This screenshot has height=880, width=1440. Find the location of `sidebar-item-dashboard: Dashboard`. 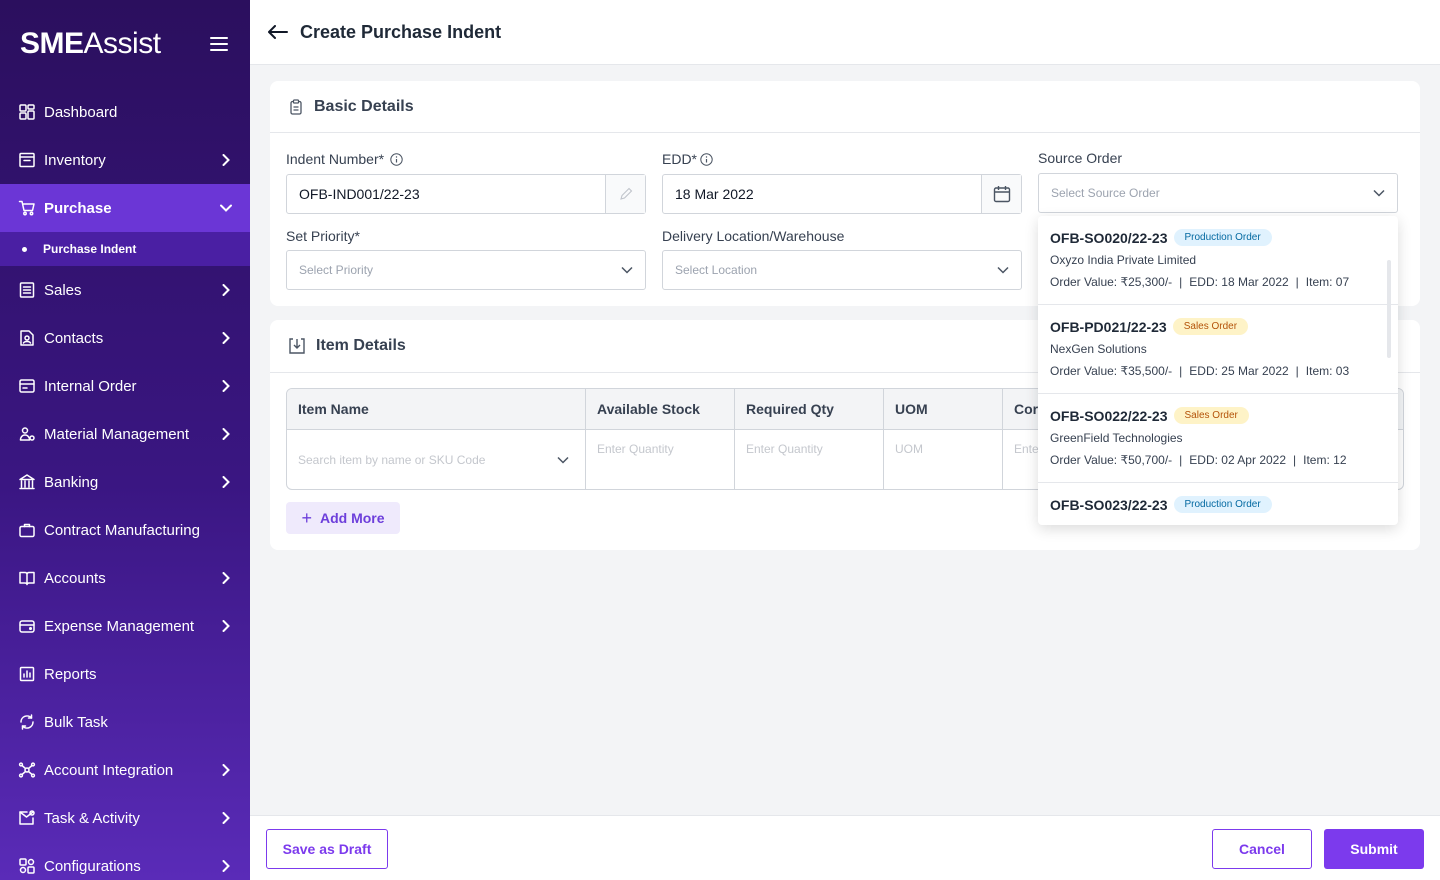

sidebar-item-dashboard: Dashboard is located at coordinates (125, 112).